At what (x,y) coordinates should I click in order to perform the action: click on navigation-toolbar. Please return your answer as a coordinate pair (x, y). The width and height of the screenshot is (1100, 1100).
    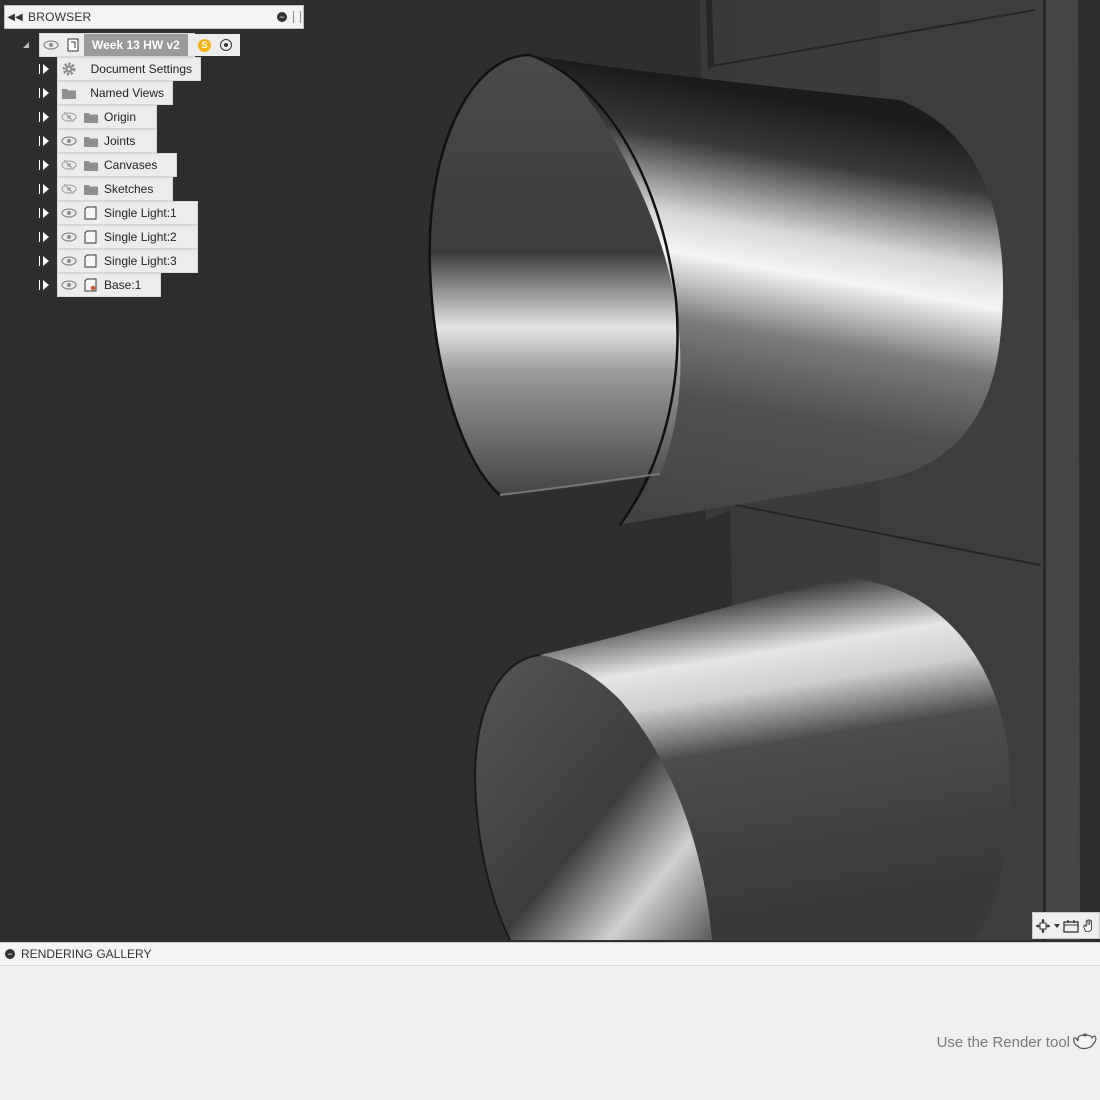
    Looking at the image, I should click on (1066, 925).